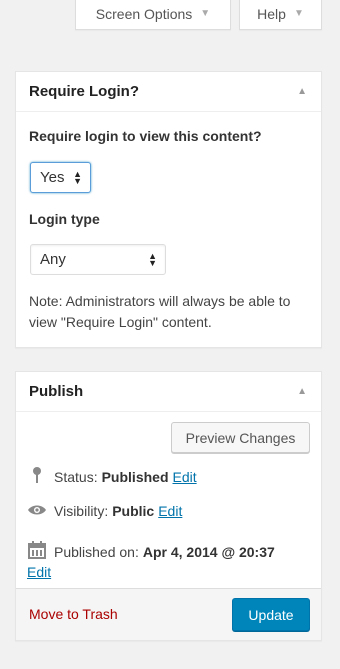 The image size is (340, 669). I want to click on login-type-select-value: Any, so click(53, 259).